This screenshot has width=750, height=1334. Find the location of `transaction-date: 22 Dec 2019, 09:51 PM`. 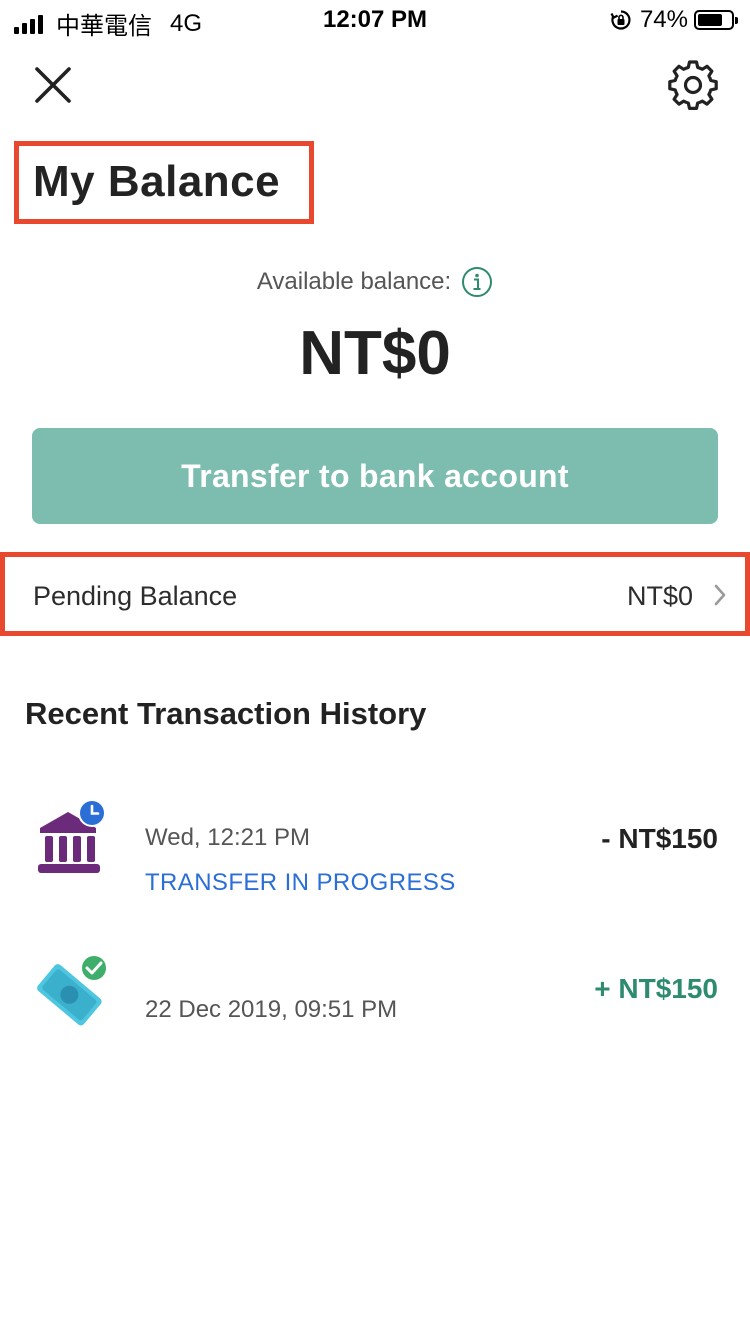

transaction-date: 22 Dec 2019, 09:51 PM is located at coordinates (271, 1009).